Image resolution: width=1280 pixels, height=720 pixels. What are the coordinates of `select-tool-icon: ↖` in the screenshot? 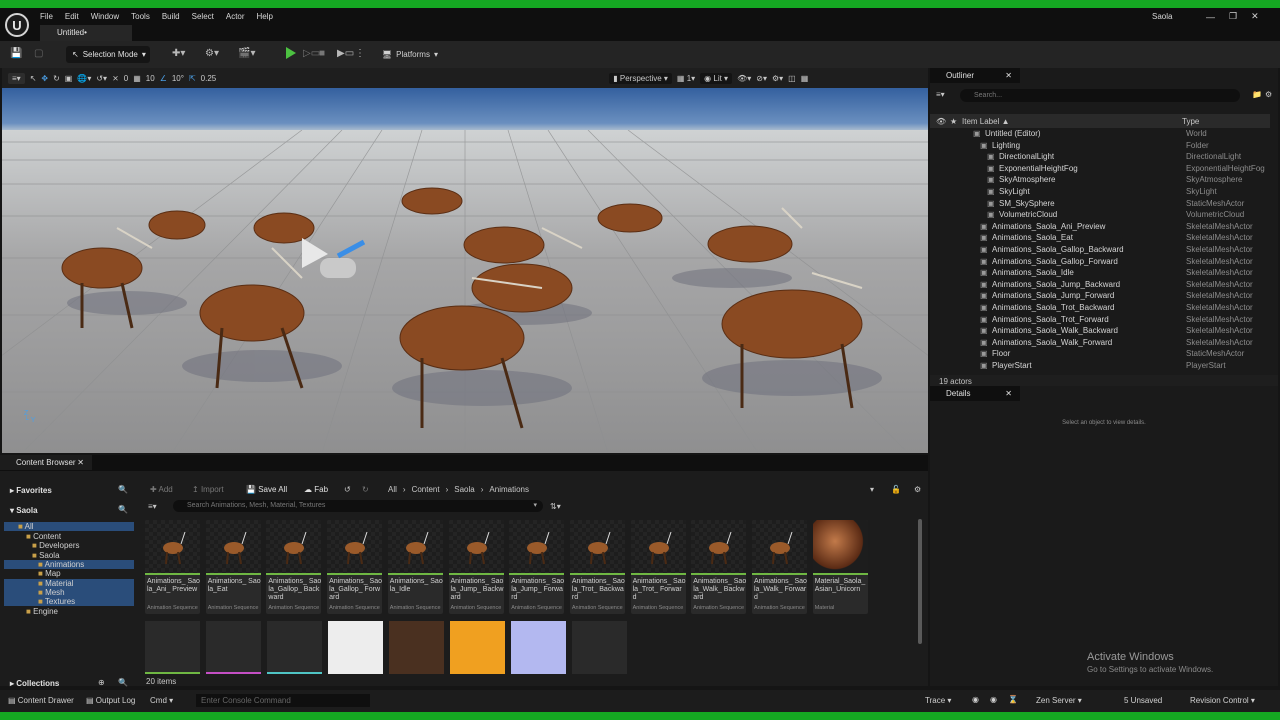 It's located at (33, 78).